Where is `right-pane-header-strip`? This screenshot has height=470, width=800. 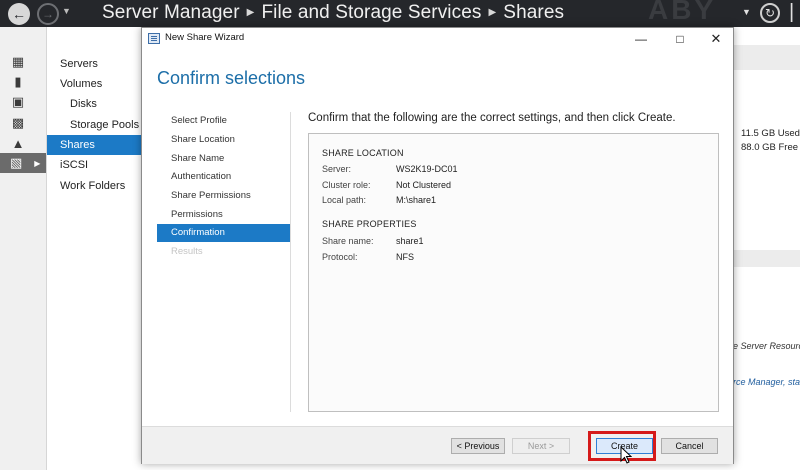 right-pane-header-strip is located at coordinates (766, 57).